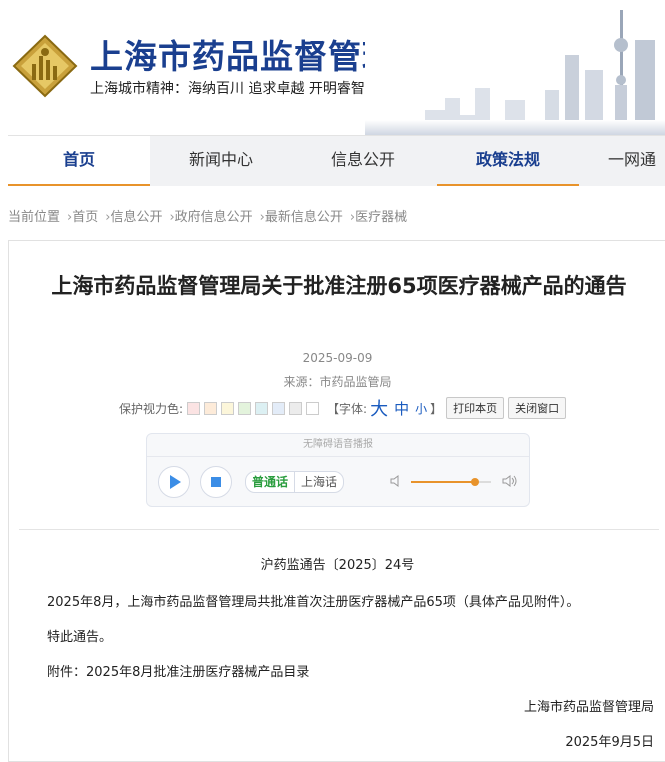 The width and height of the screenshot is (665, 762). I want to click on font-size-end: 】, so click(436, 408).